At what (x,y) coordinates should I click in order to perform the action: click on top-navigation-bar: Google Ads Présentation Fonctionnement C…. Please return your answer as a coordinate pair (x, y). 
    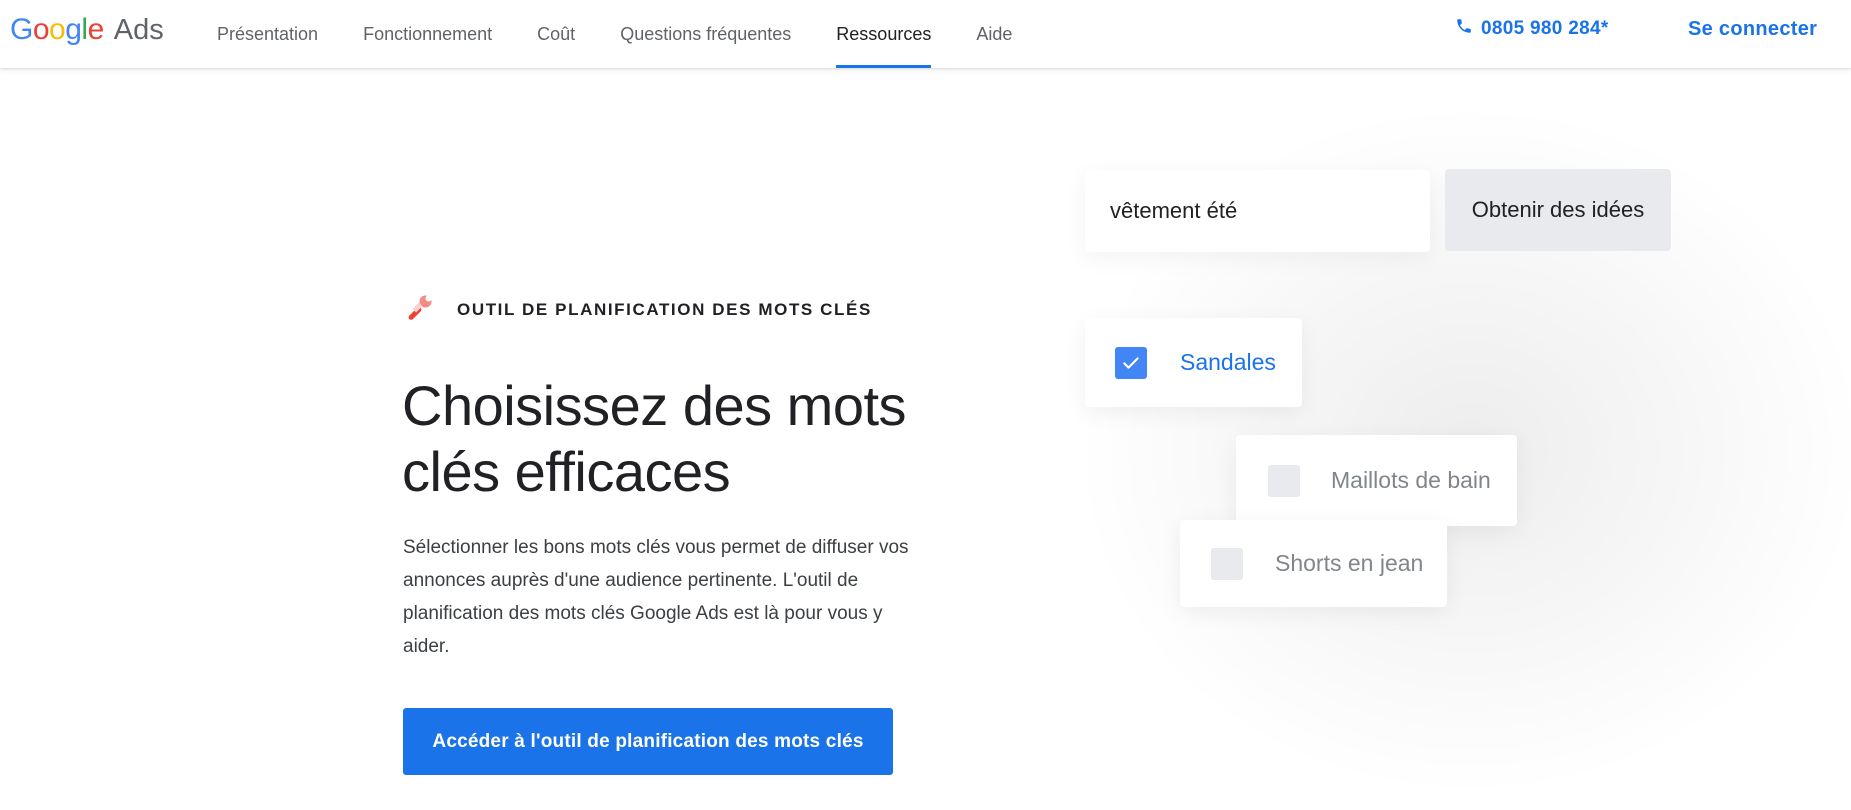
    Looking at the image, I should click on (925, 34).